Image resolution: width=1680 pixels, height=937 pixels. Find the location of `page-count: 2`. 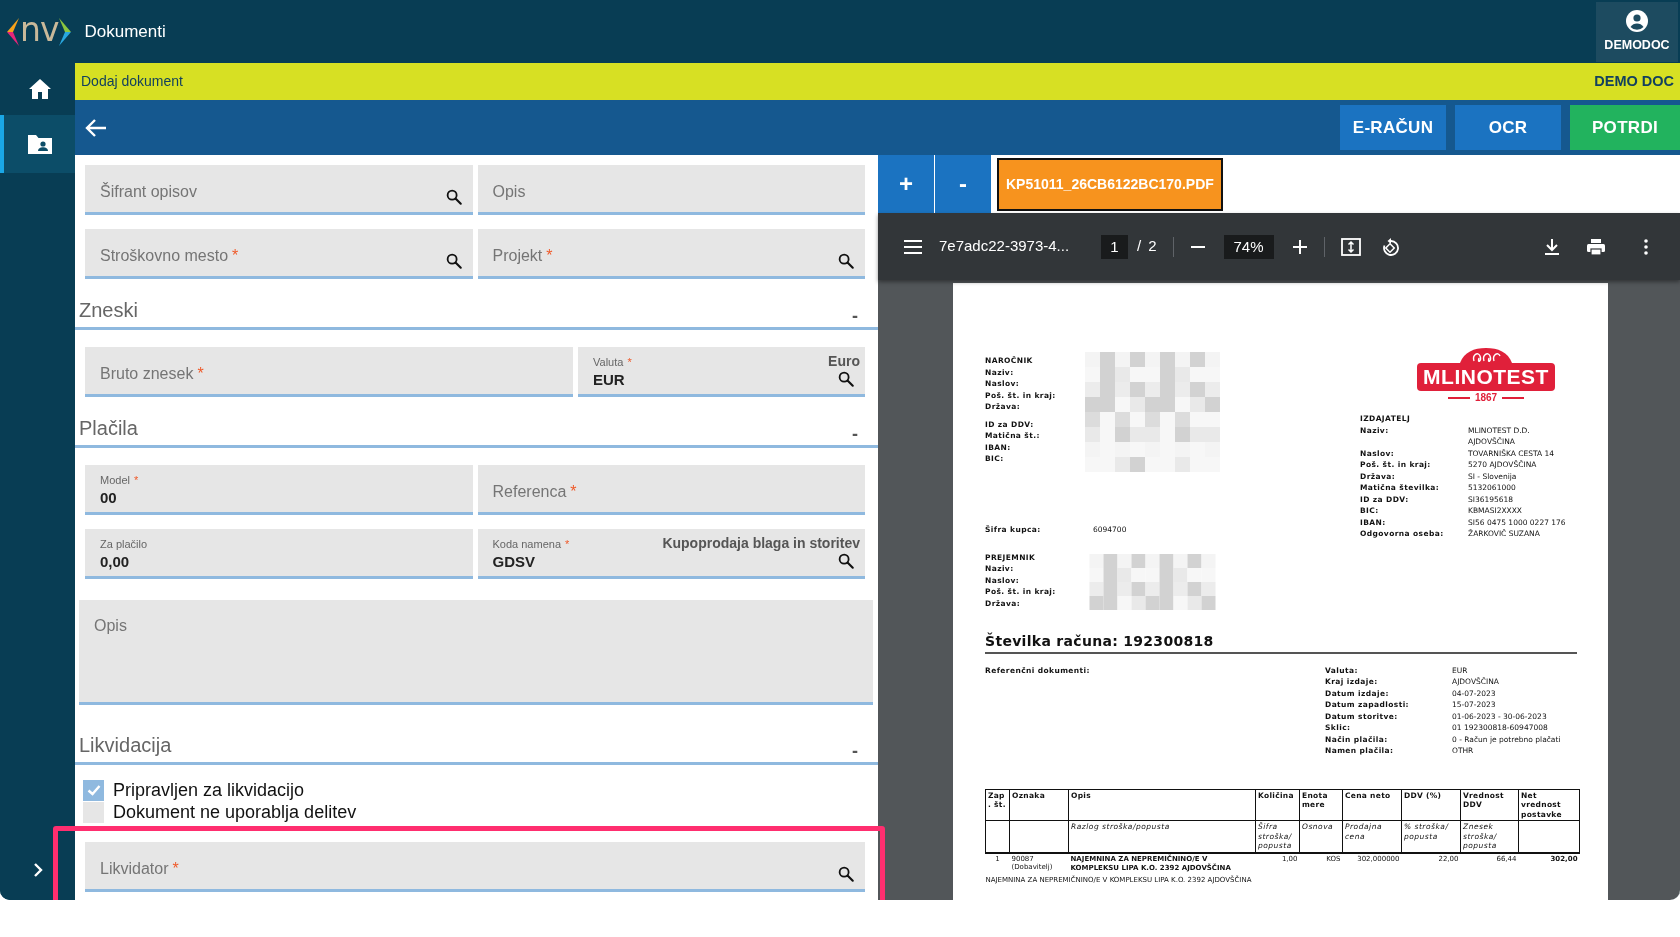

page-count: 2 is located at coordinates (1152, 246).